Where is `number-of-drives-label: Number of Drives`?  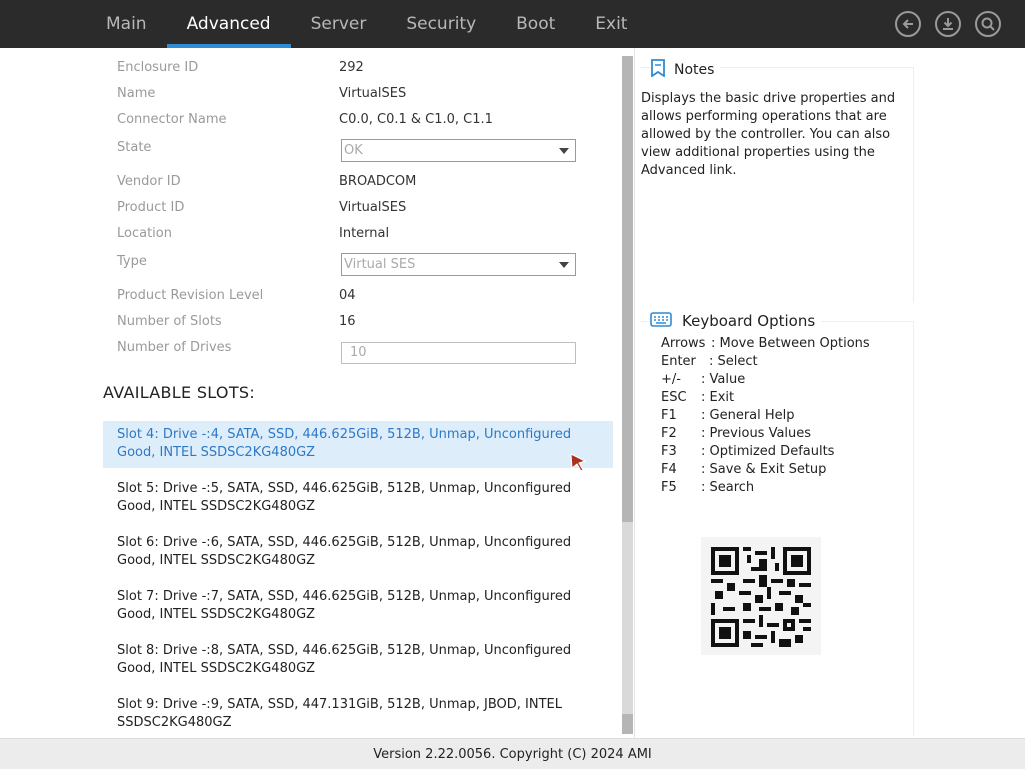 number-of-drives-label: Number of Drives is located at coordinates (174, 347).